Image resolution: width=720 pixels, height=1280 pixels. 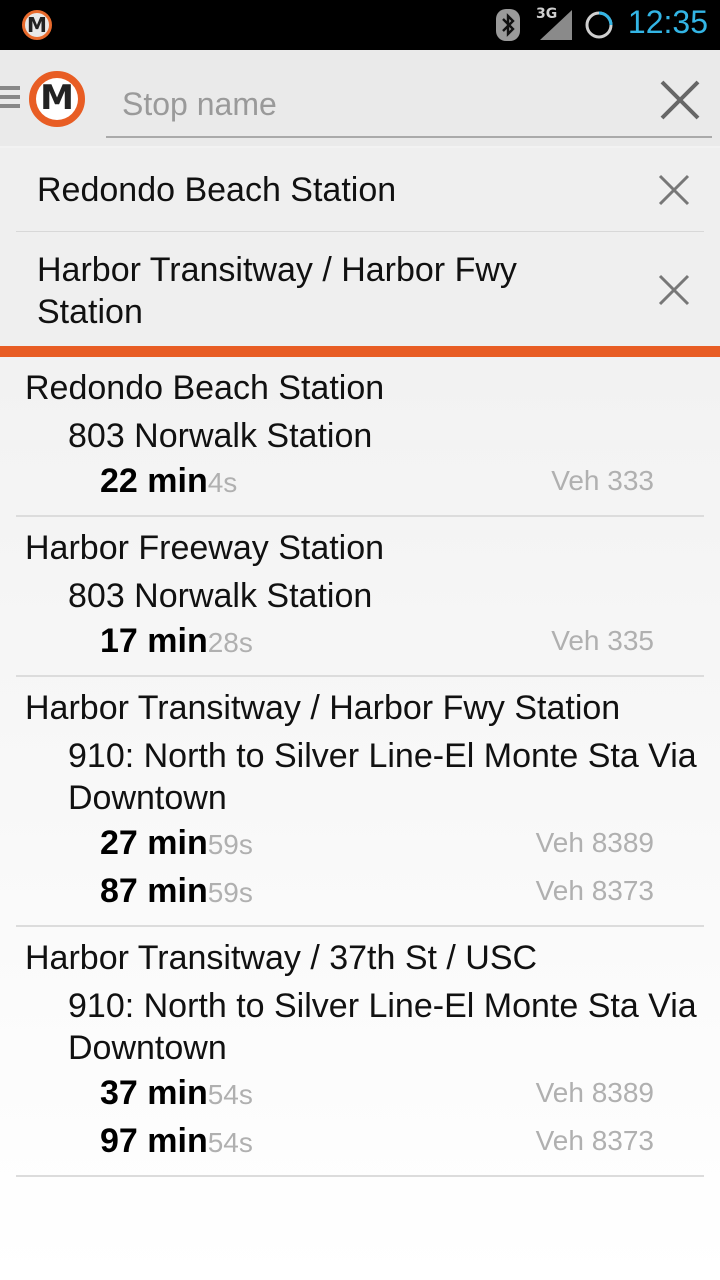 I want to click on arrival-minutes: 22 min, so click(x=154, y=481).